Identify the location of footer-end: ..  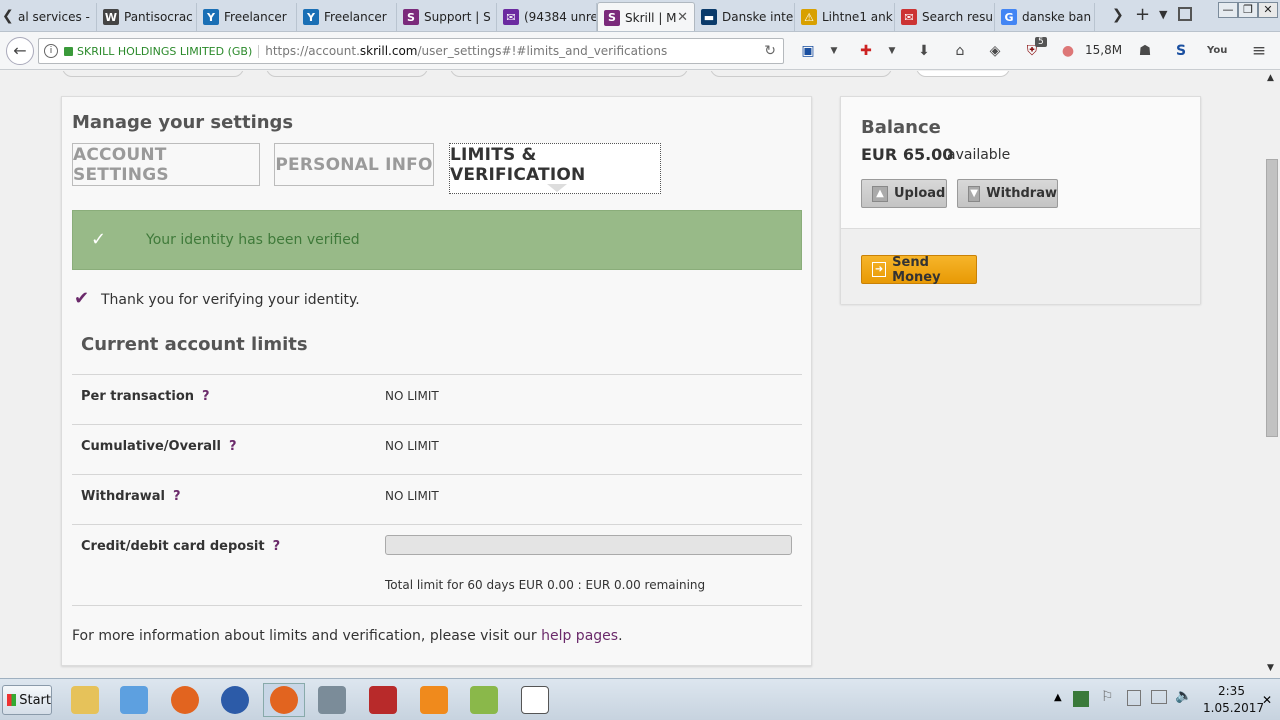
(620, 636).